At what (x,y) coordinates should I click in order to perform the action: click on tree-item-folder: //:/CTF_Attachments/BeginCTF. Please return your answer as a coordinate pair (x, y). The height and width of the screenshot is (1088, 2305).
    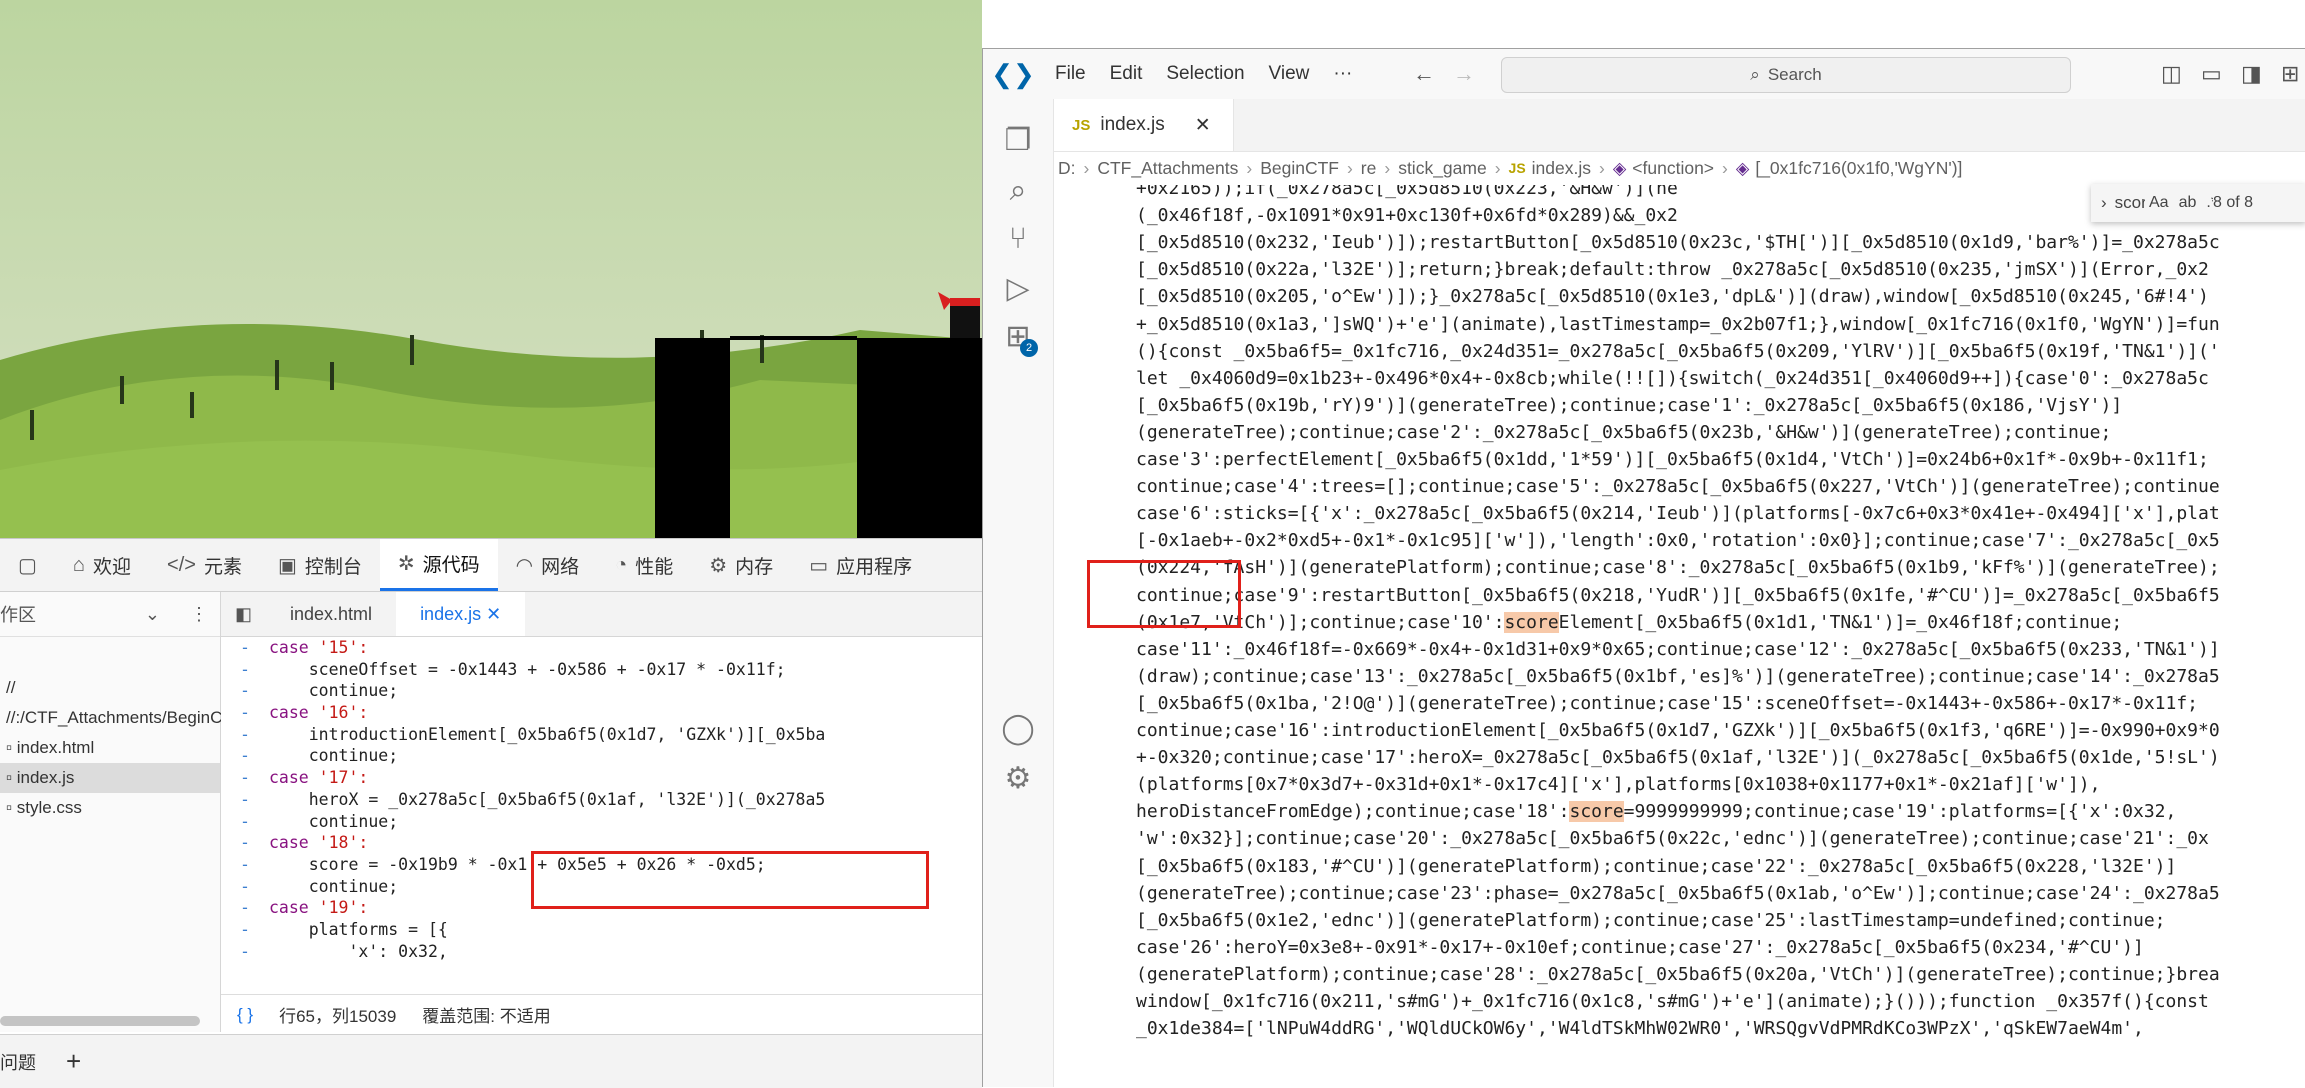
    Looking at the image, I should click on (121, 718).